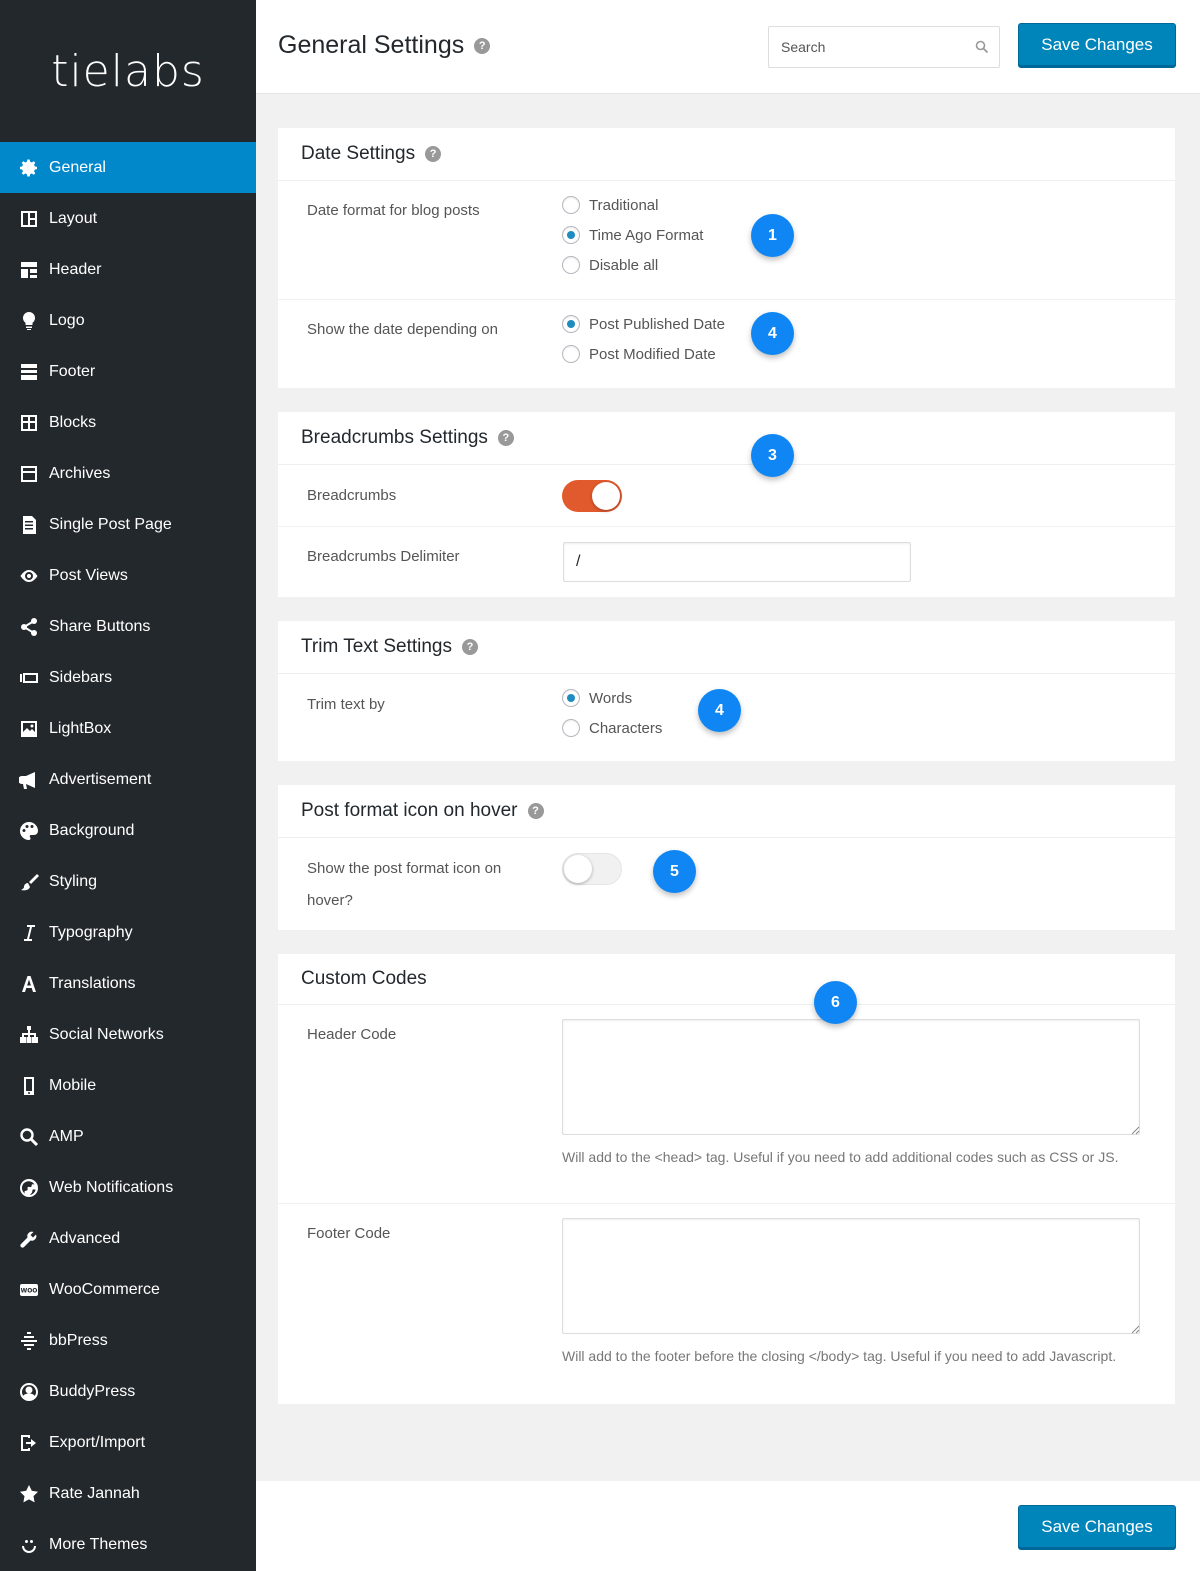  What do you see at coordinates (128, 1238) in the screenshot?
I see `sidebar-item-advanced: Advanced` at bounding box center [128, 1238].